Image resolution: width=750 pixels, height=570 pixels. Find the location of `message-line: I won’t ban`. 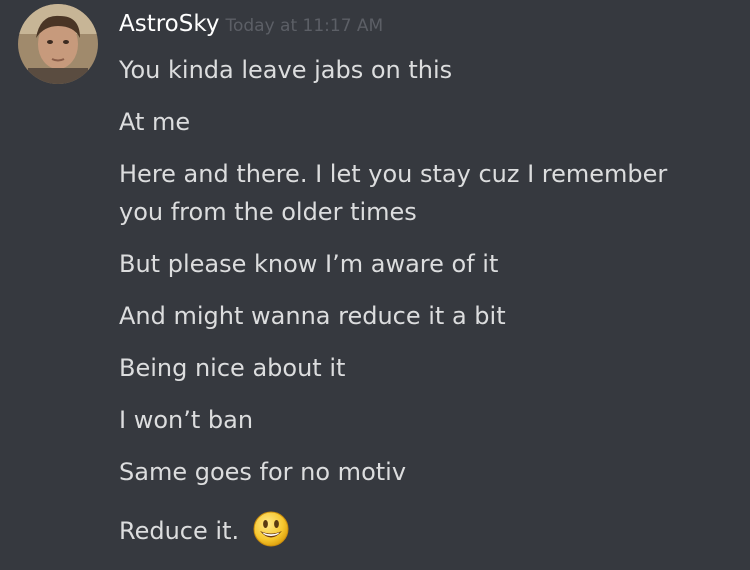

message-line: I won’t ban is located at coordinates (186, 420).